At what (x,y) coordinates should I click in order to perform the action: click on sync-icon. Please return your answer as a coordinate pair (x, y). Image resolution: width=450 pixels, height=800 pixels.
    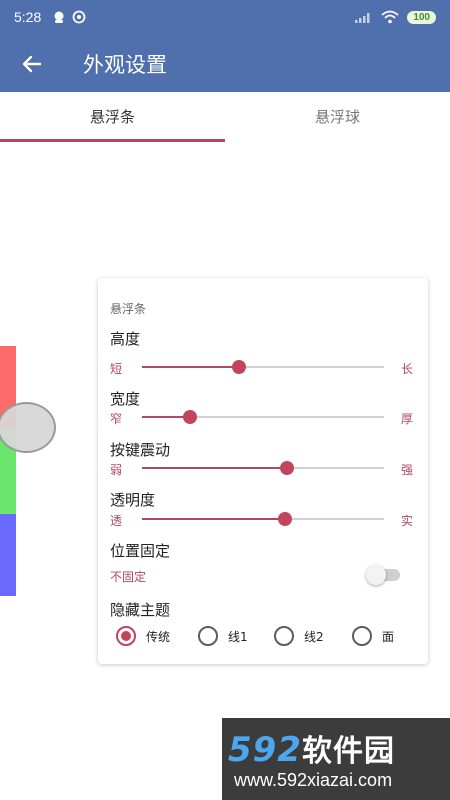
    Looking at the image, I should click on (79, 17).